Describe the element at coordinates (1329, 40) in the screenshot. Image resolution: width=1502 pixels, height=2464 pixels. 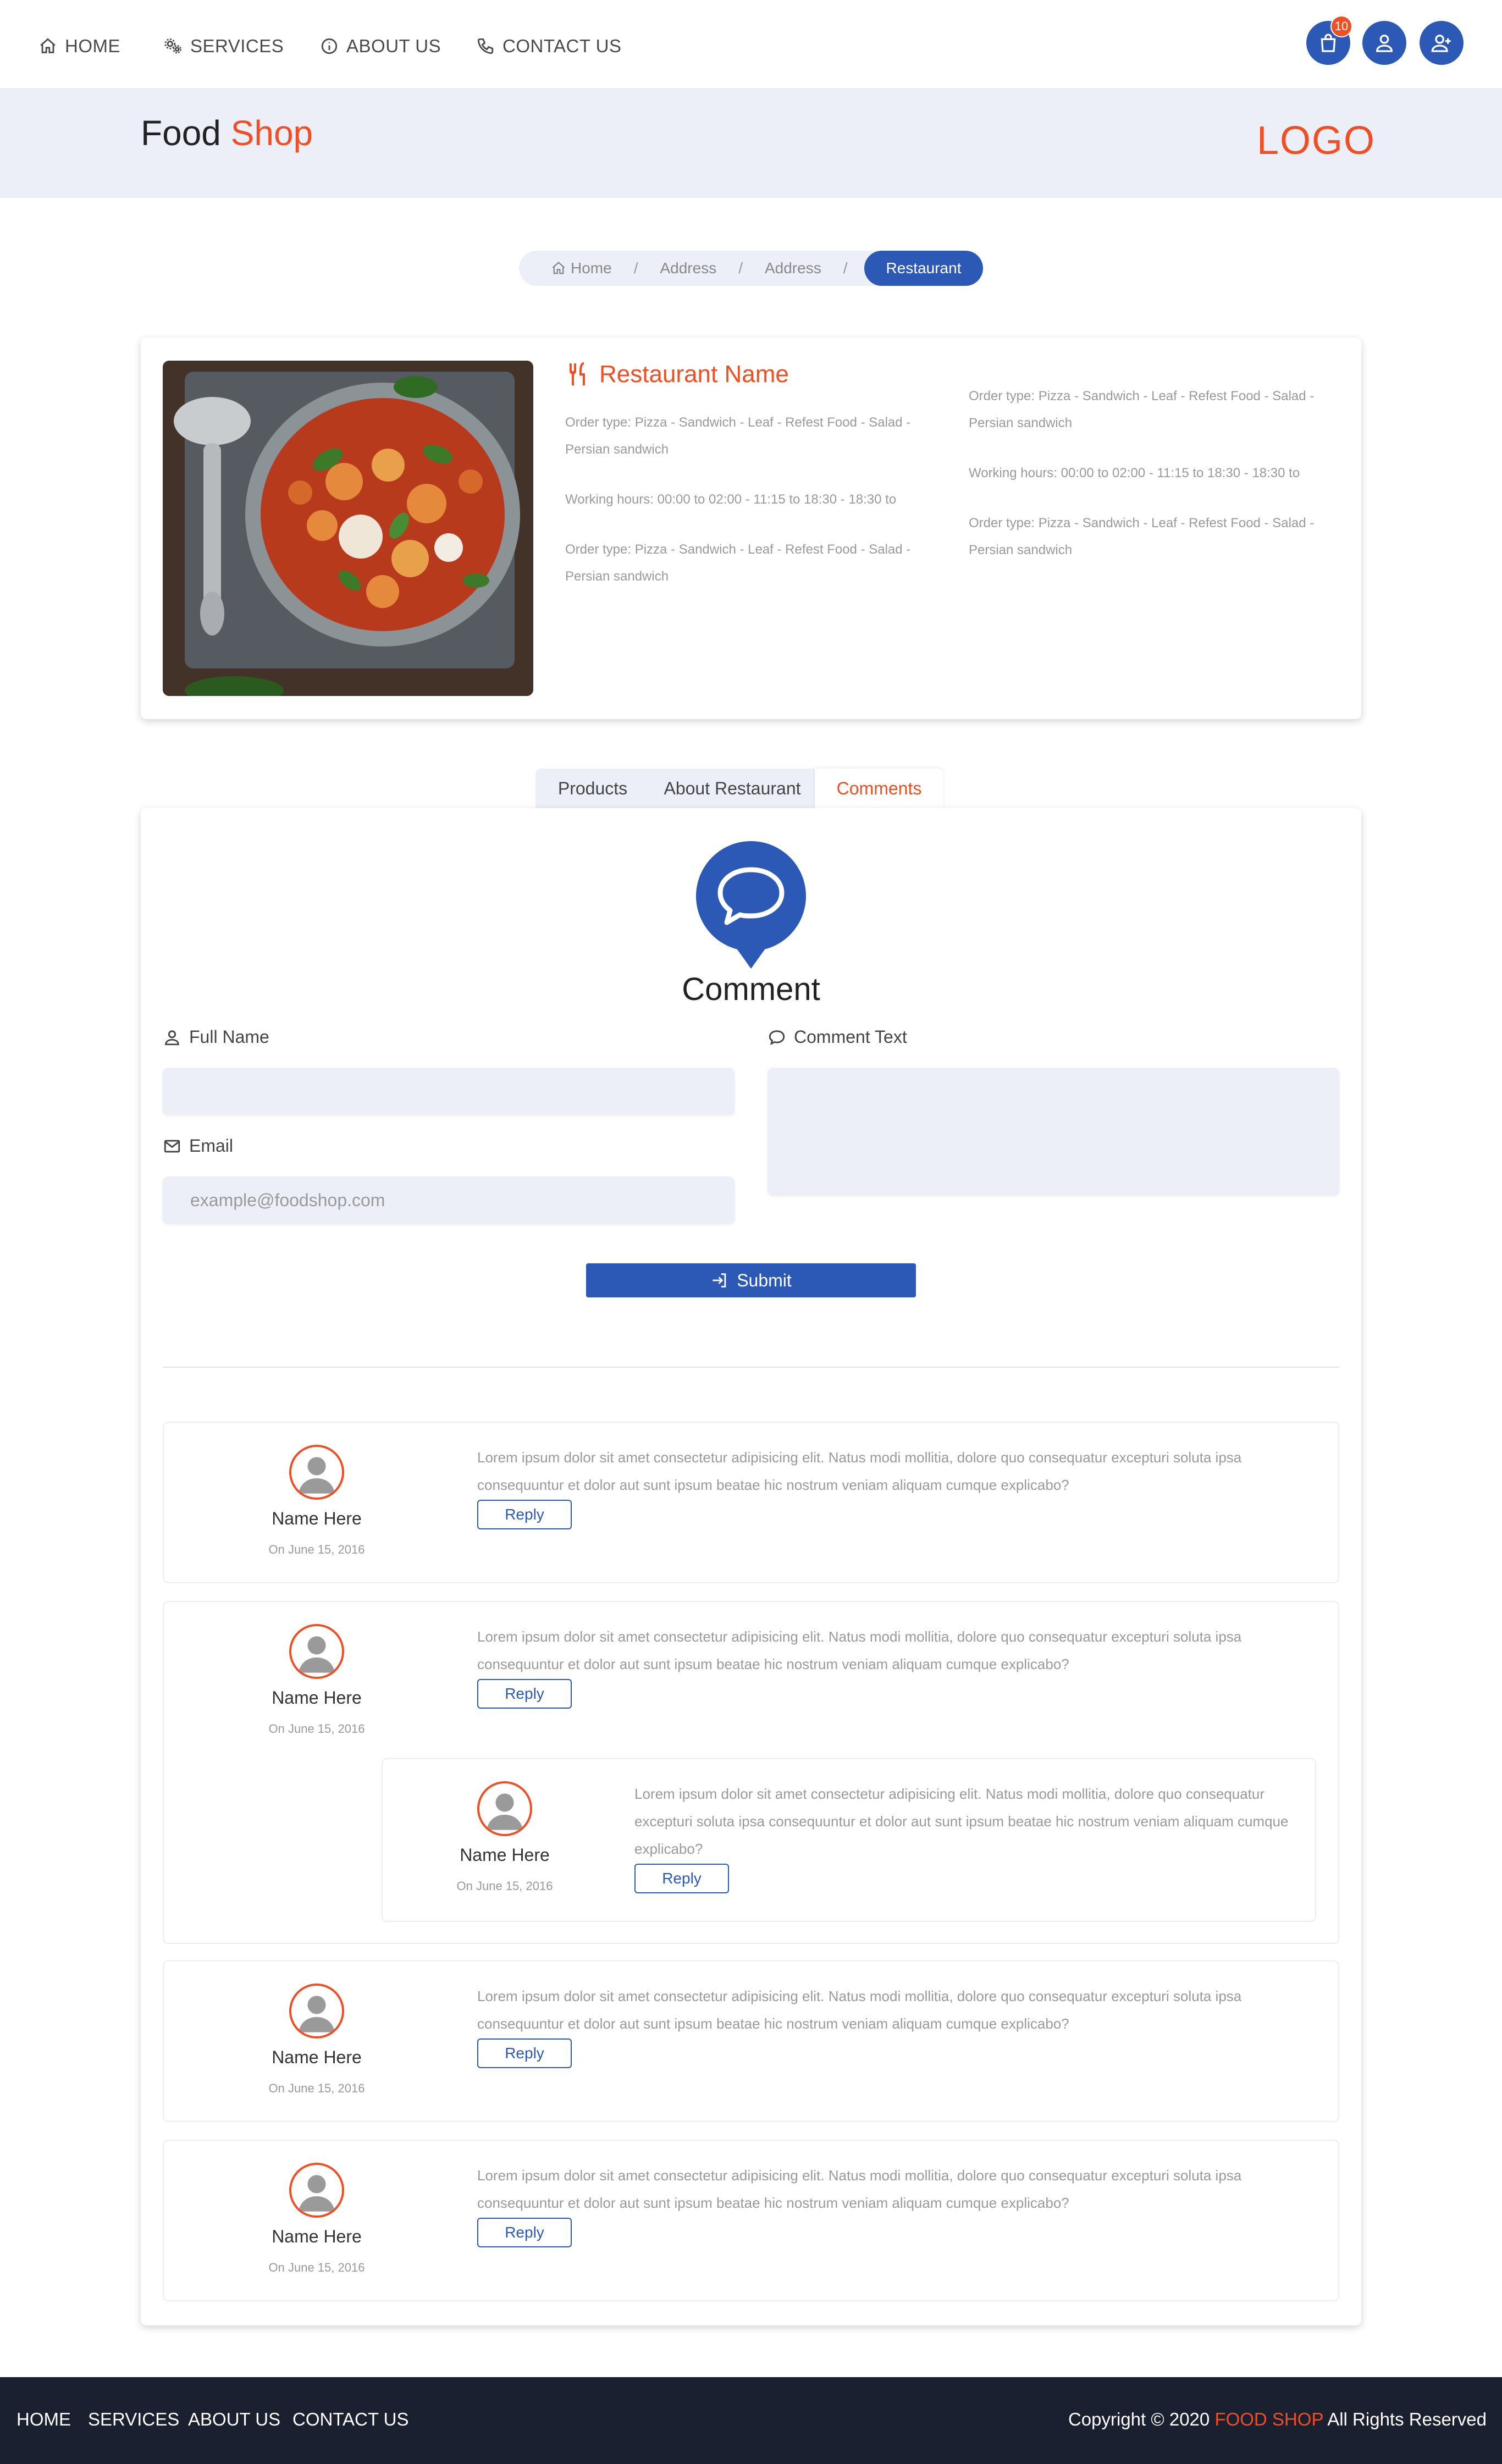
I see `cart-button: 10` at that location.